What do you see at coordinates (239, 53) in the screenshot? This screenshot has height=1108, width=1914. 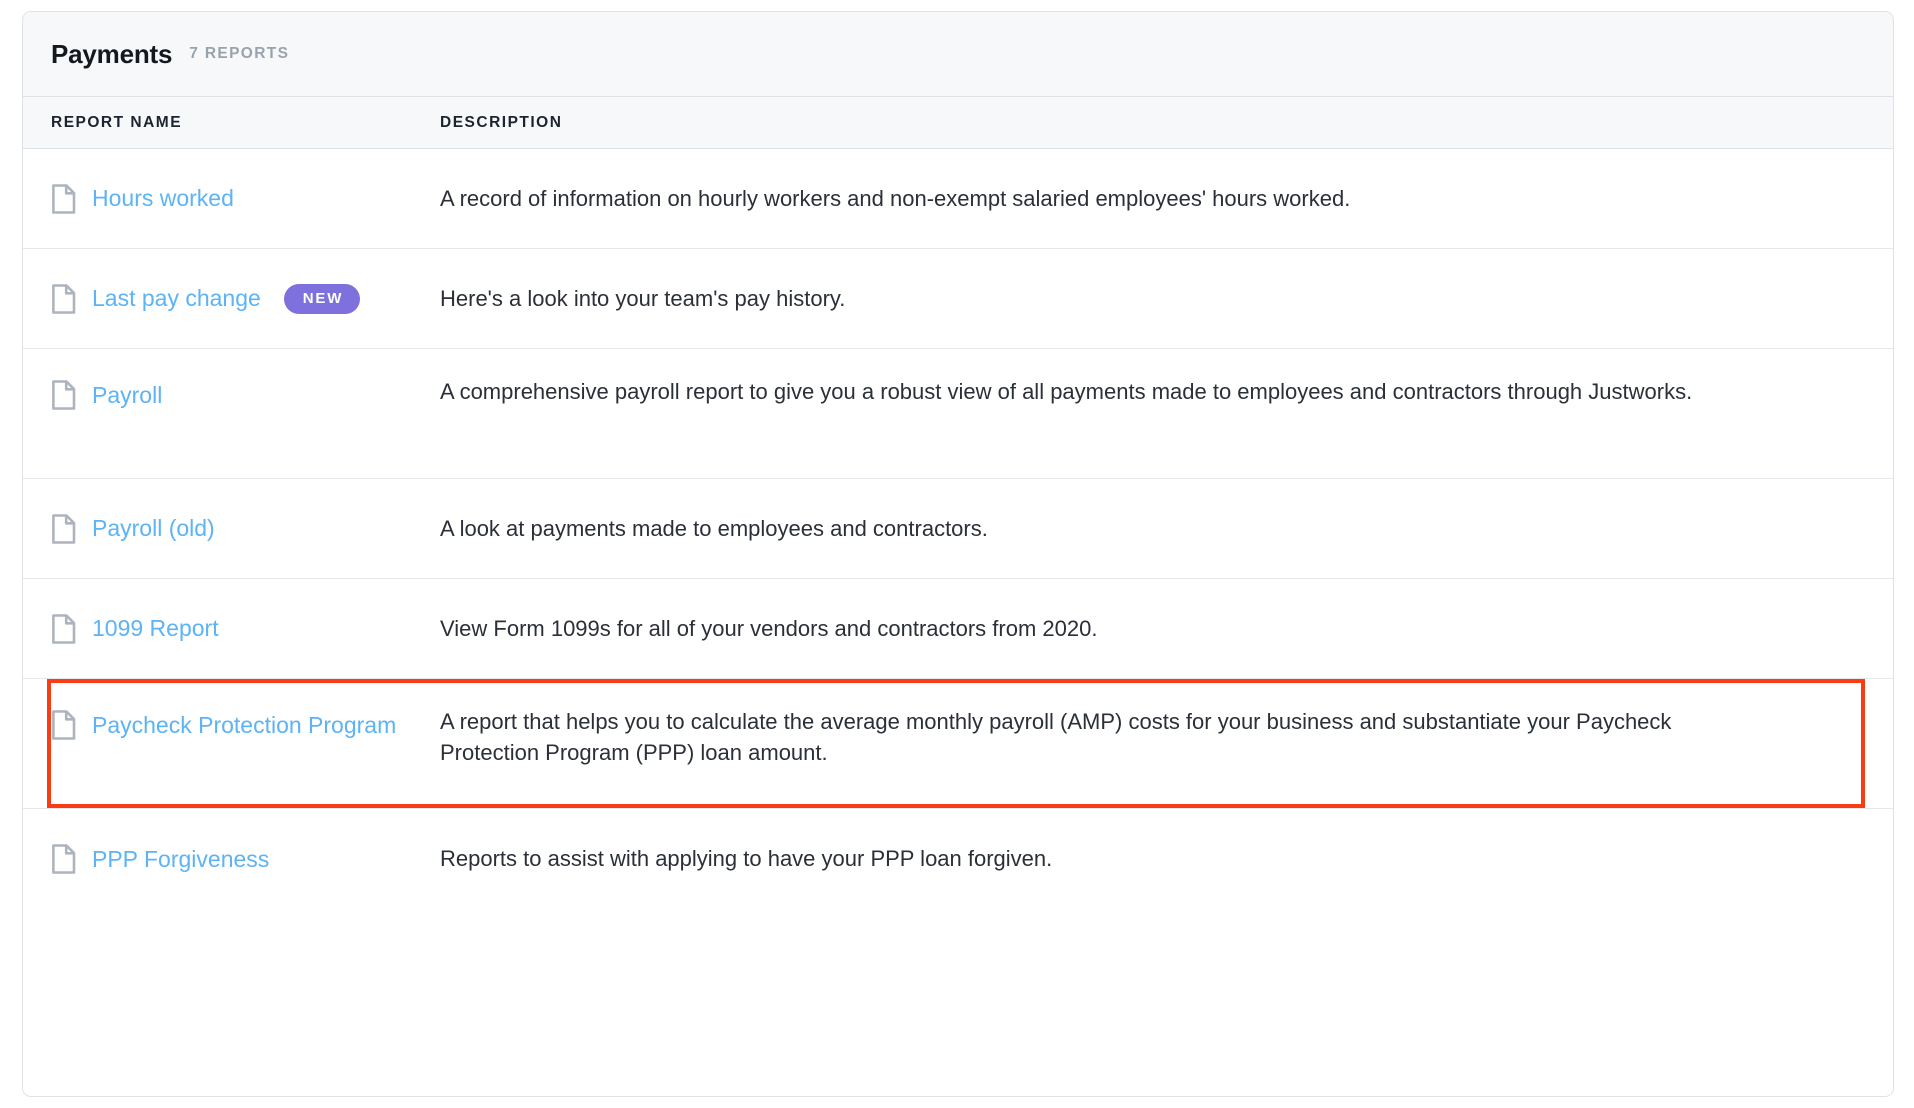 I see `report-count-label: 7 REPORTS` at bounding box center [239, 53].